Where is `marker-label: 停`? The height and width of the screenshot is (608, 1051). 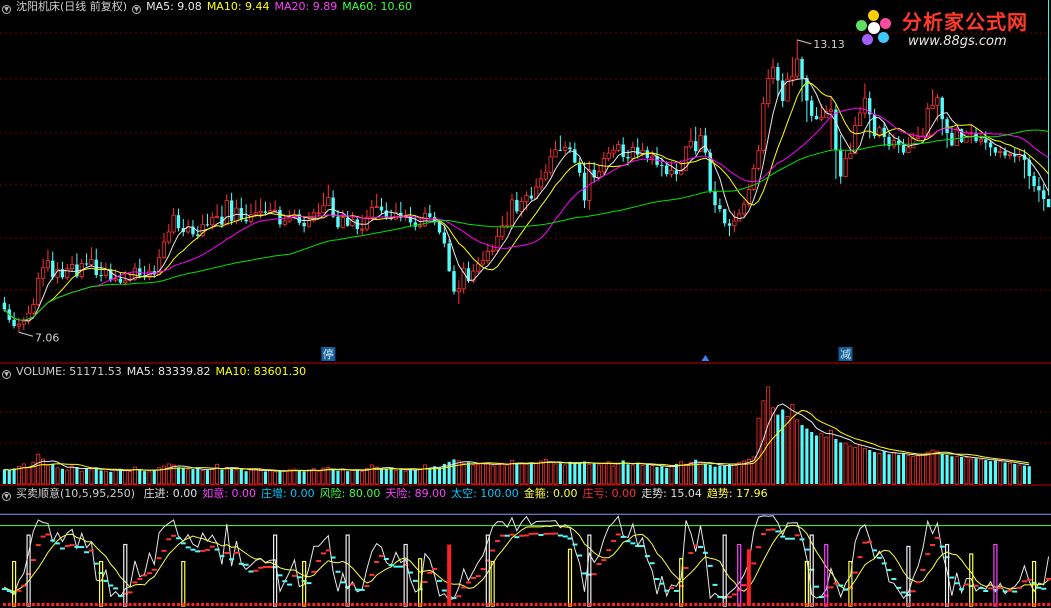
marker-label: 停 is located at coordinates (328, 354).